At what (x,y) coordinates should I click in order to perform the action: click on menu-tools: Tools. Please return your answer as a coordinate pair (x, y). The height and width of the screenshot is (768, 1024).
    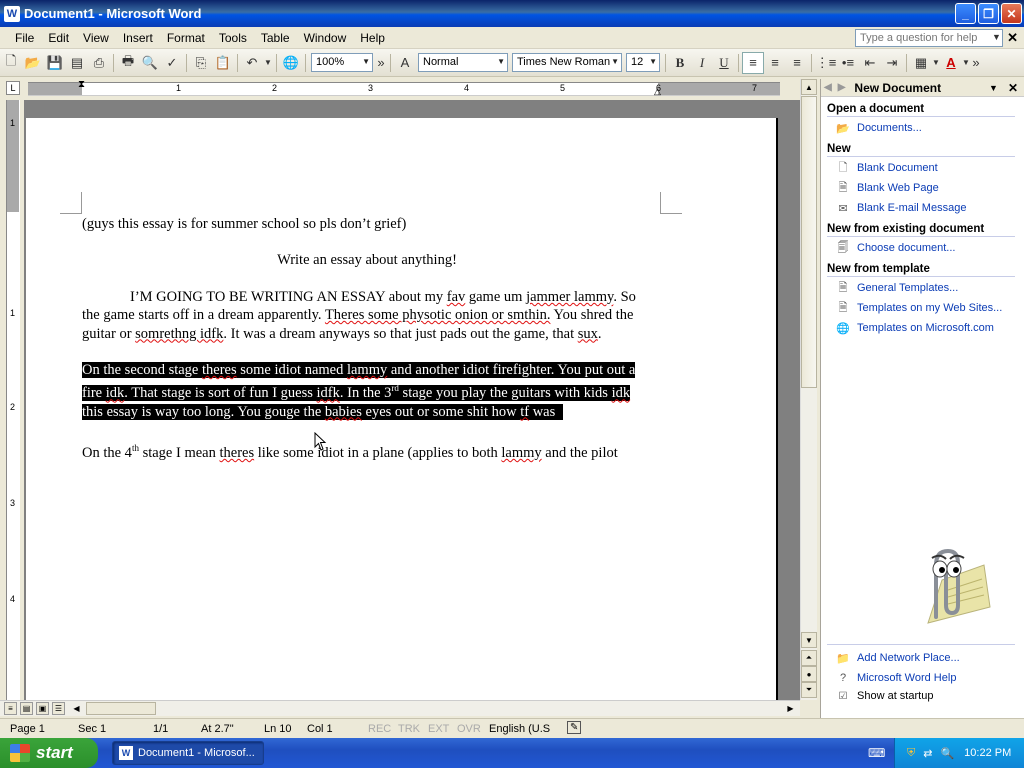
    Looking at the image, I should click on (233, 38).